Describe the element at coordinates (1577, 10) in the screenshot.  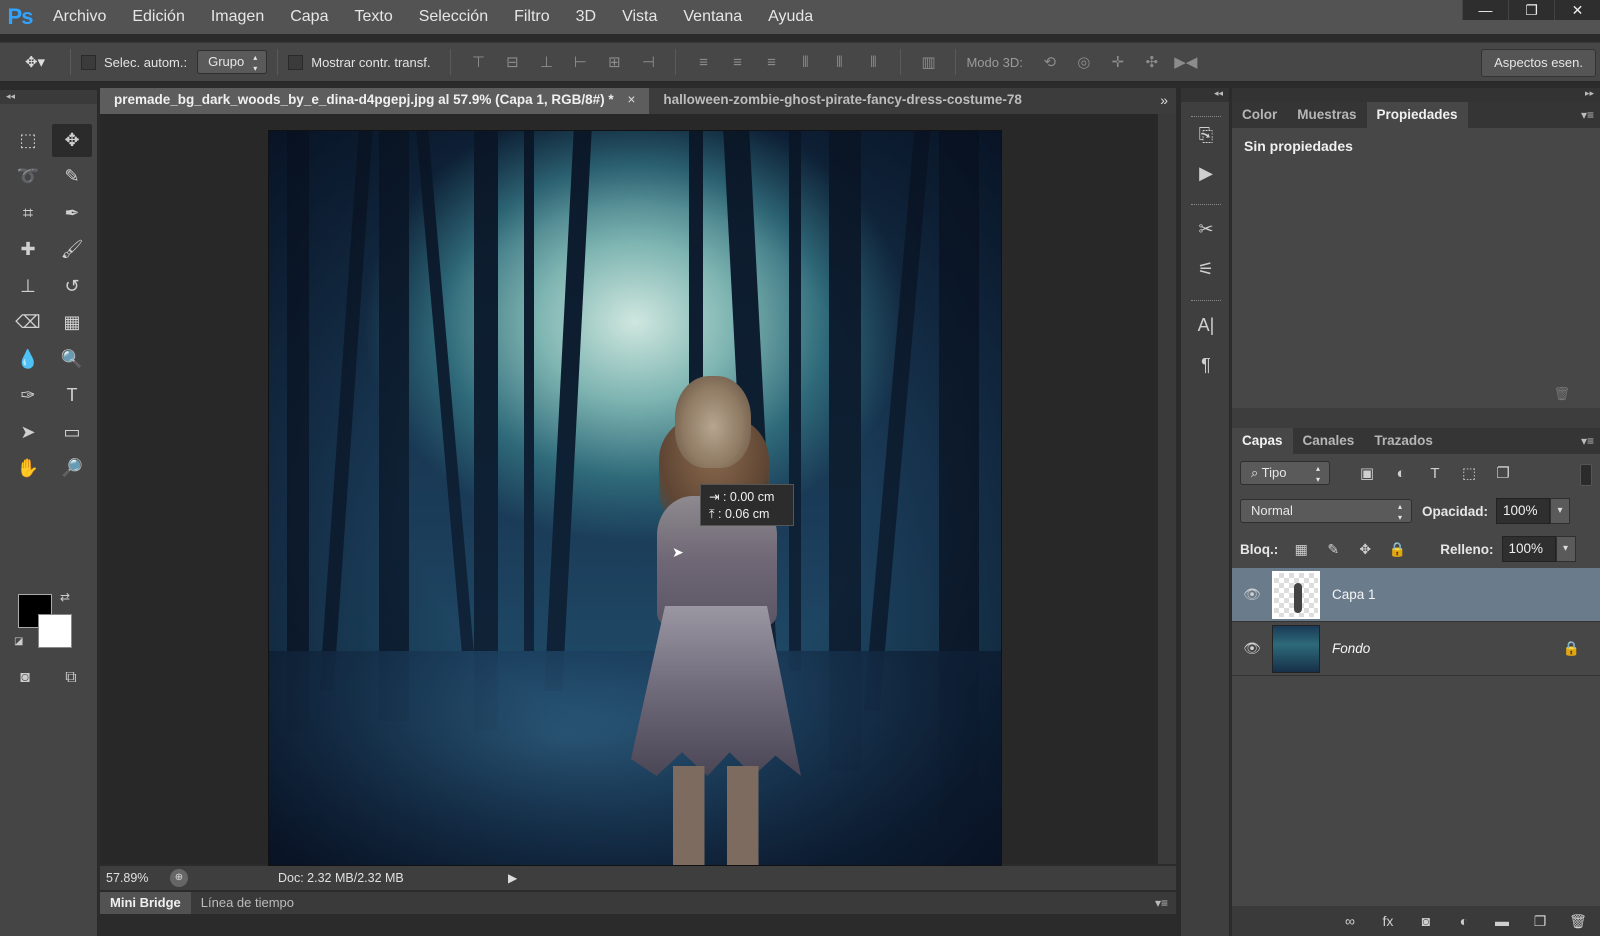
I see `close-button: ✕` at that location.